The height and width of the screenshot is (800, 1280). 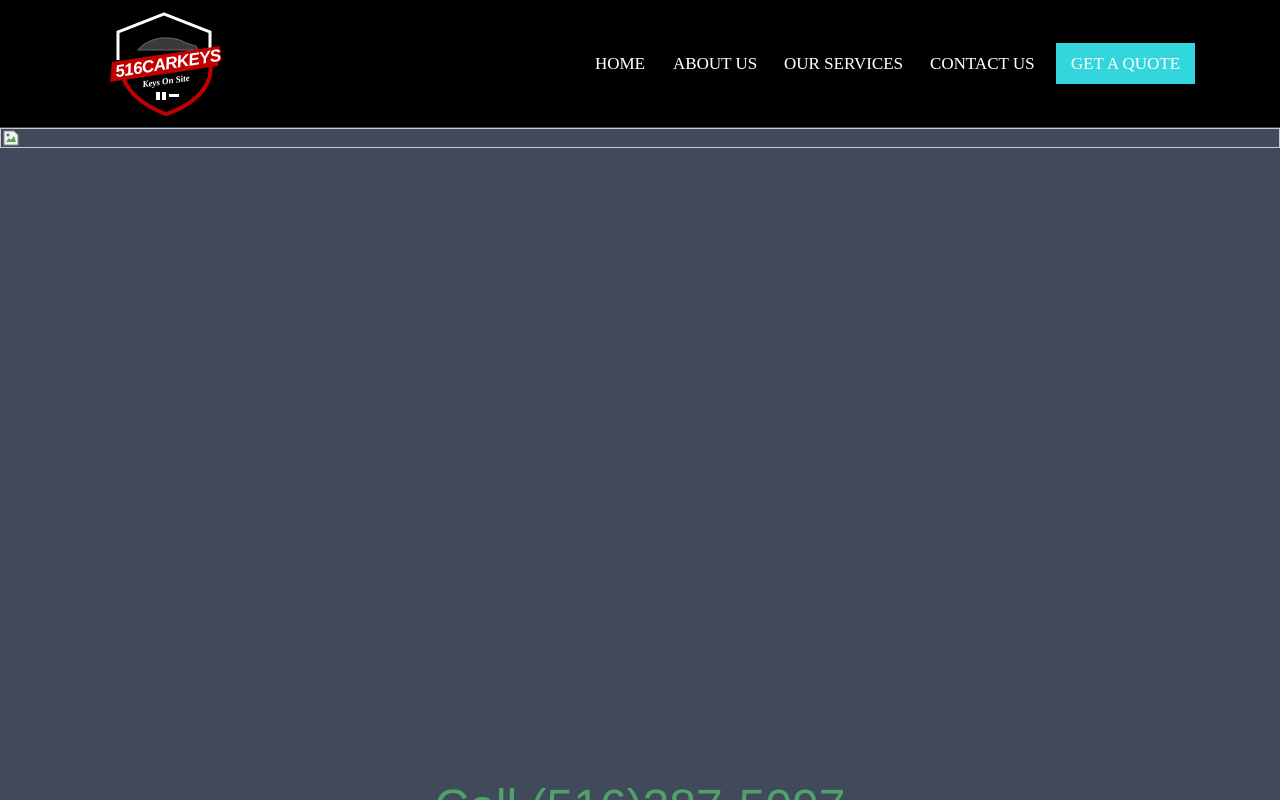 I want to click on nav-our-services: OUR SERVICES, so click(x=843, y=64).